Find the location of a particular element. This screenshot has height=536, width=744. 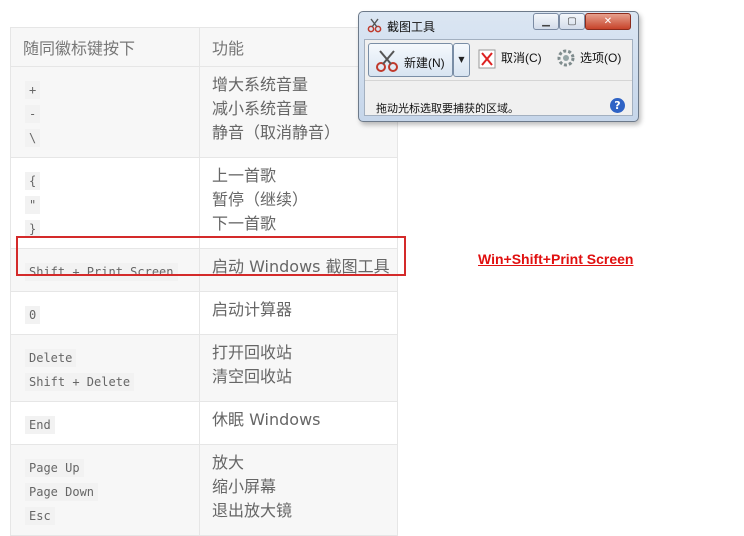

function-text: 启动计算器 is located at coordinates (252, 309).